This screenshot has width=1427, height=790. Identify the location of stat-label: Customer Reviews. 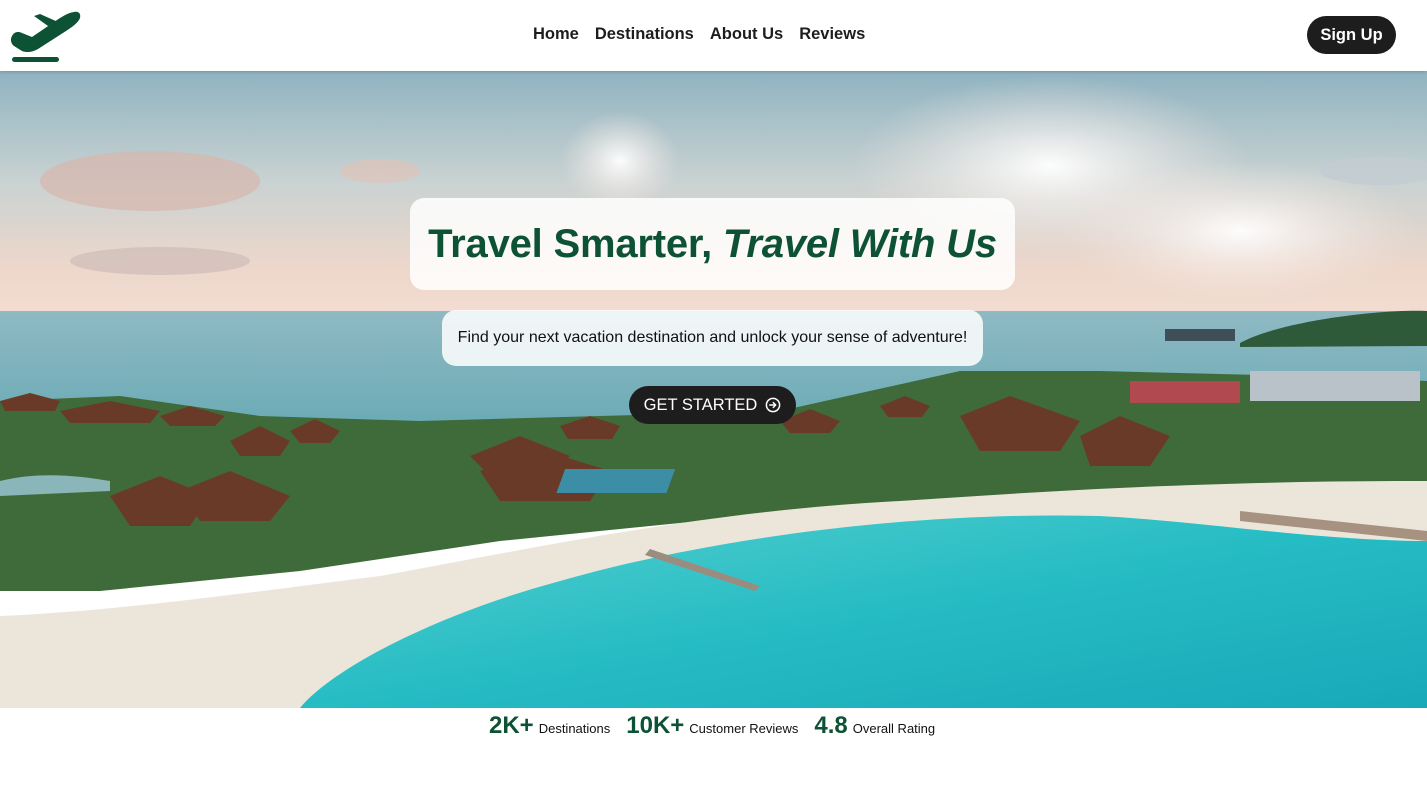
(744, 728).